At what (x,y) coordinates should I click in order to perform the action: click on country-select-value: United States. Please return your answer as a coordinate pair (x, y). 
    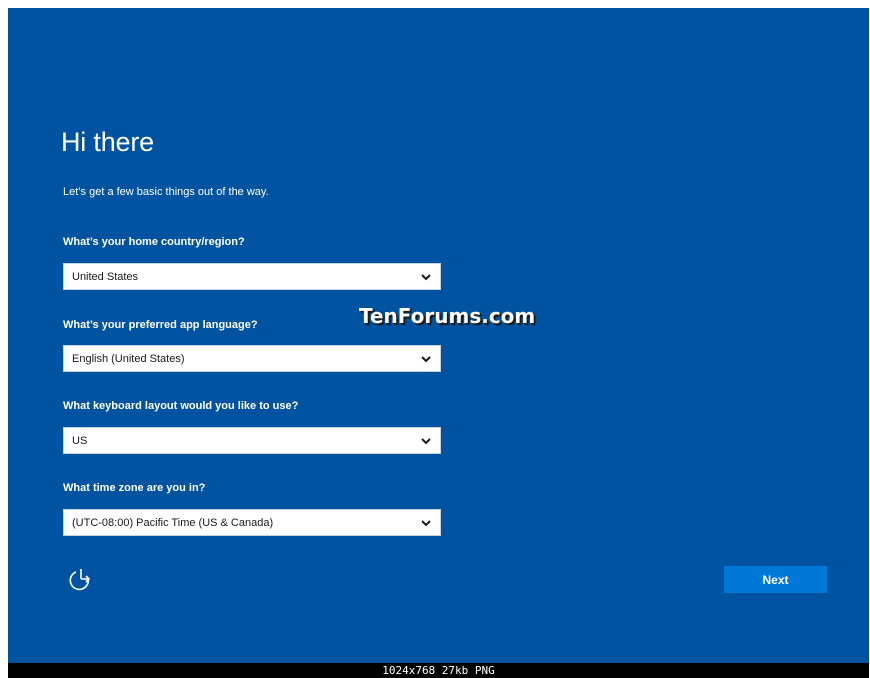
    Looking at the image, I should click on (105, 277).